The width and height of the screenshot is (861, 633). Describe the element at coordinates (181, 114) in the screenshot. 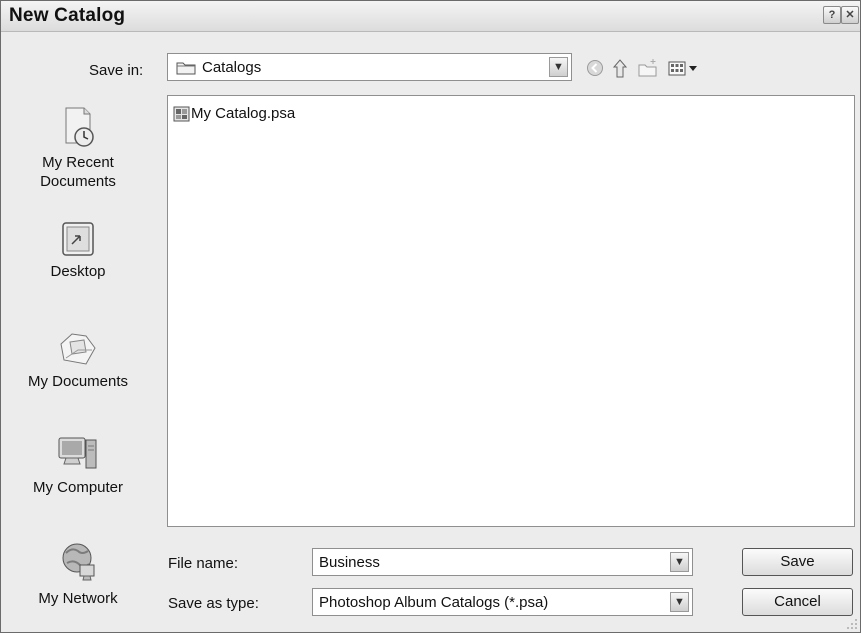

I see `catalog-file-icon` at that location.